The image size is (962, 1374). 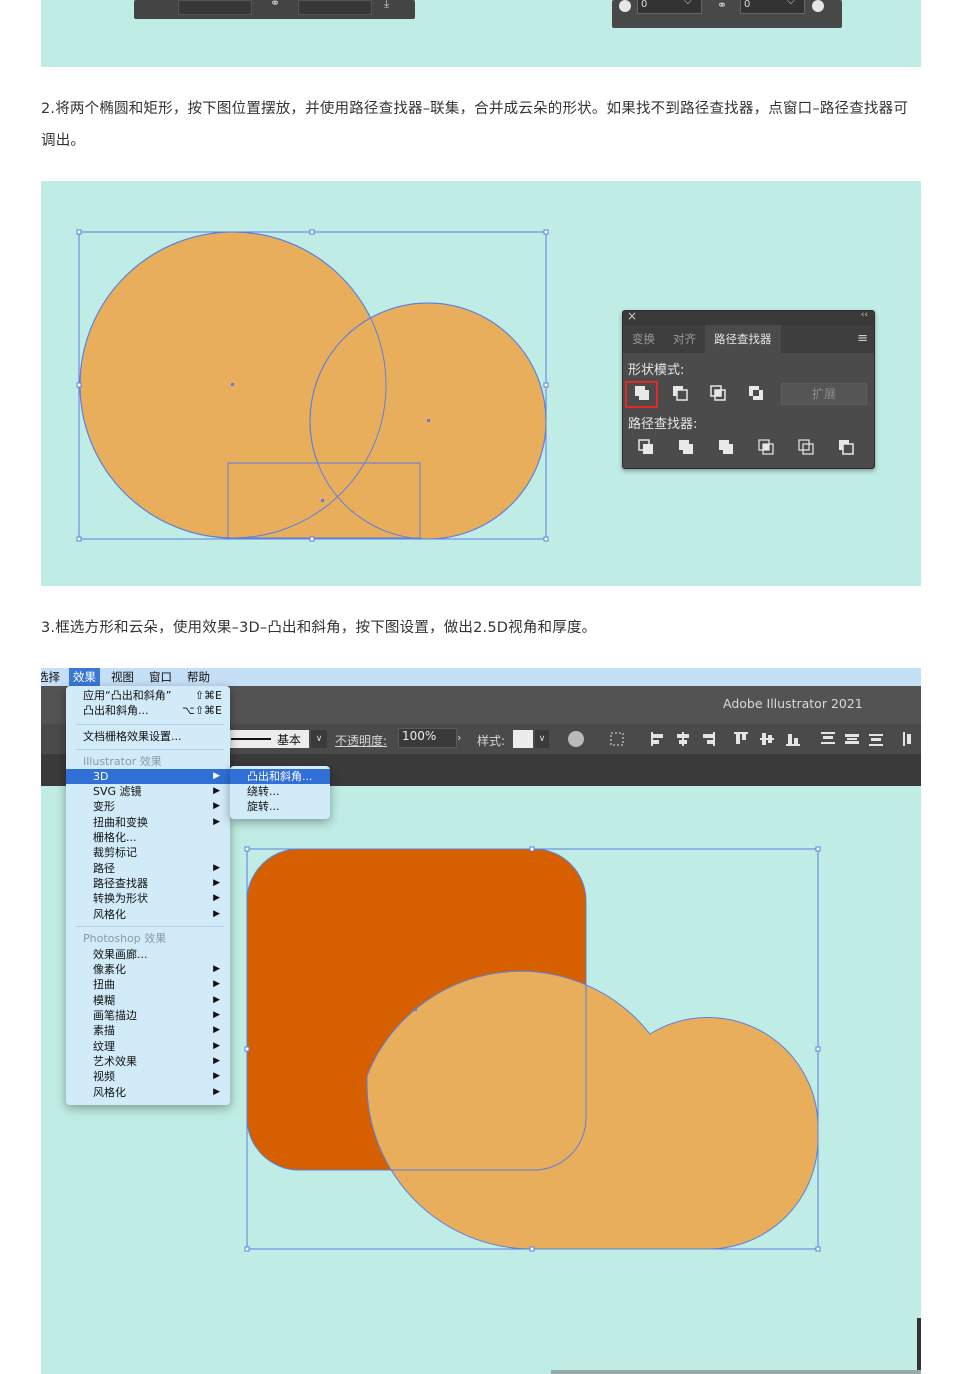 I want to click on pathfinder-buttons, so click(x=746, y=447).